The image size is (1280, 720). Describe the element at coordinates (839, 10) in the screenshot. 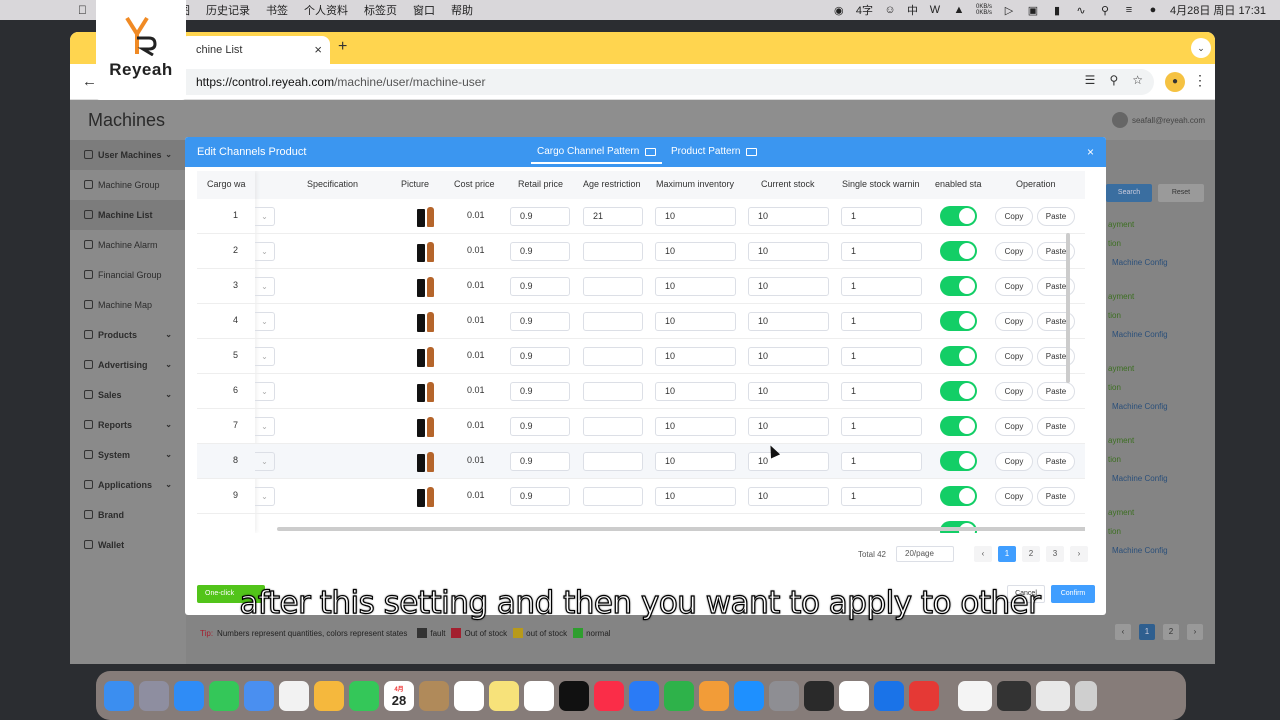

I see `record-icon: ◉` at that location.